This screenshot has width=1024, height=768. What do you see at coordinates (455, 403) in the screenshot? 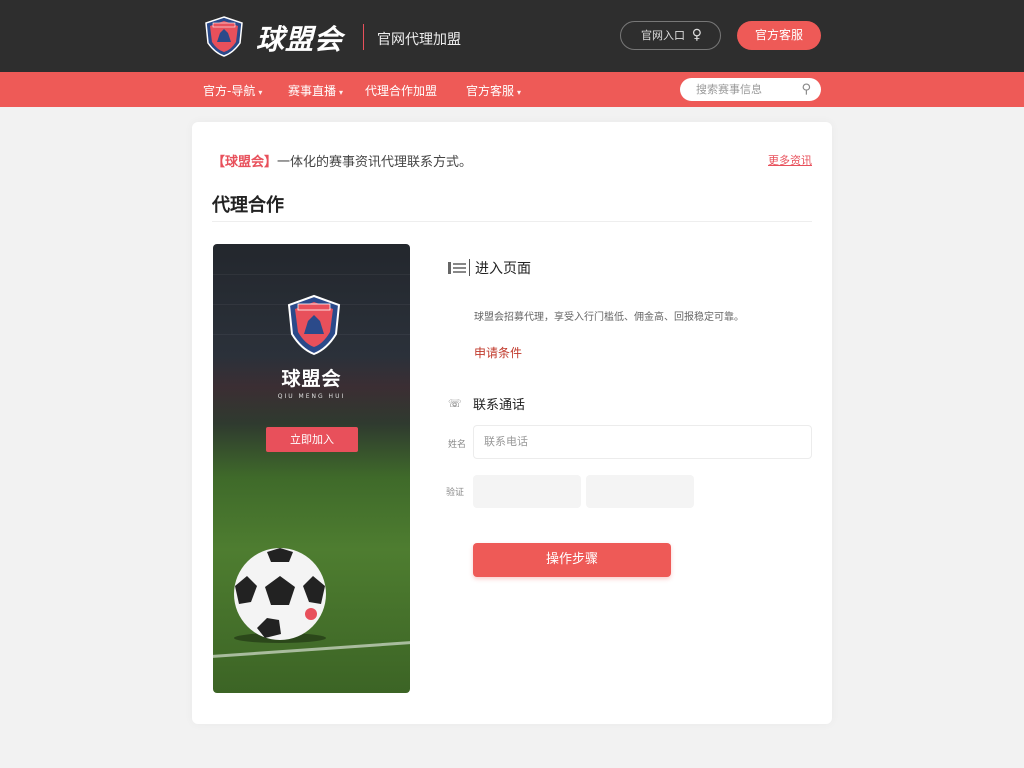
I see `phone-icon: ☏` at bounding box center [455, 403].